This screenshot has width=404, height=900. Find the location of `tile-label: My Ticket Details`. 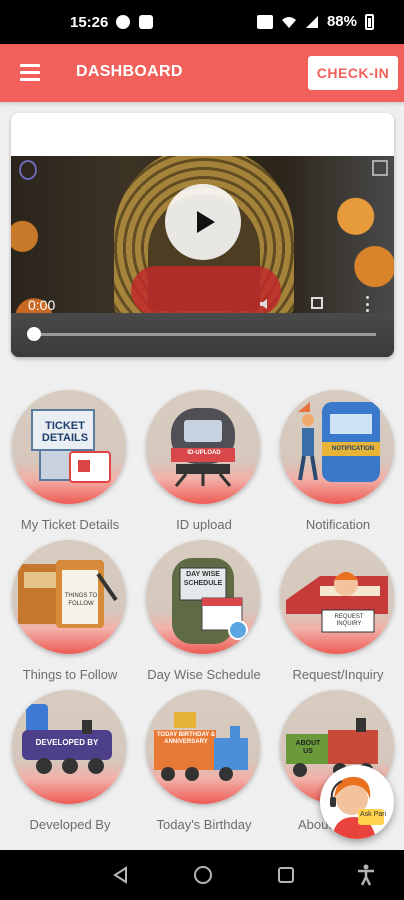

tile-label: My Ticket Details is located at coordinates (70, 524).